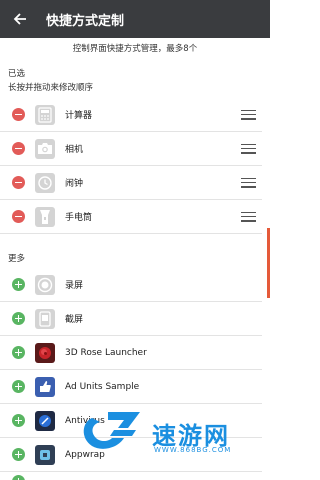 The height and width of the screenshot is (480, 320). What do you see at coordinates (131, 183) in the screenshot?
I see `selected-item-alarm: 闹钟` at bounding box center [131, 183].